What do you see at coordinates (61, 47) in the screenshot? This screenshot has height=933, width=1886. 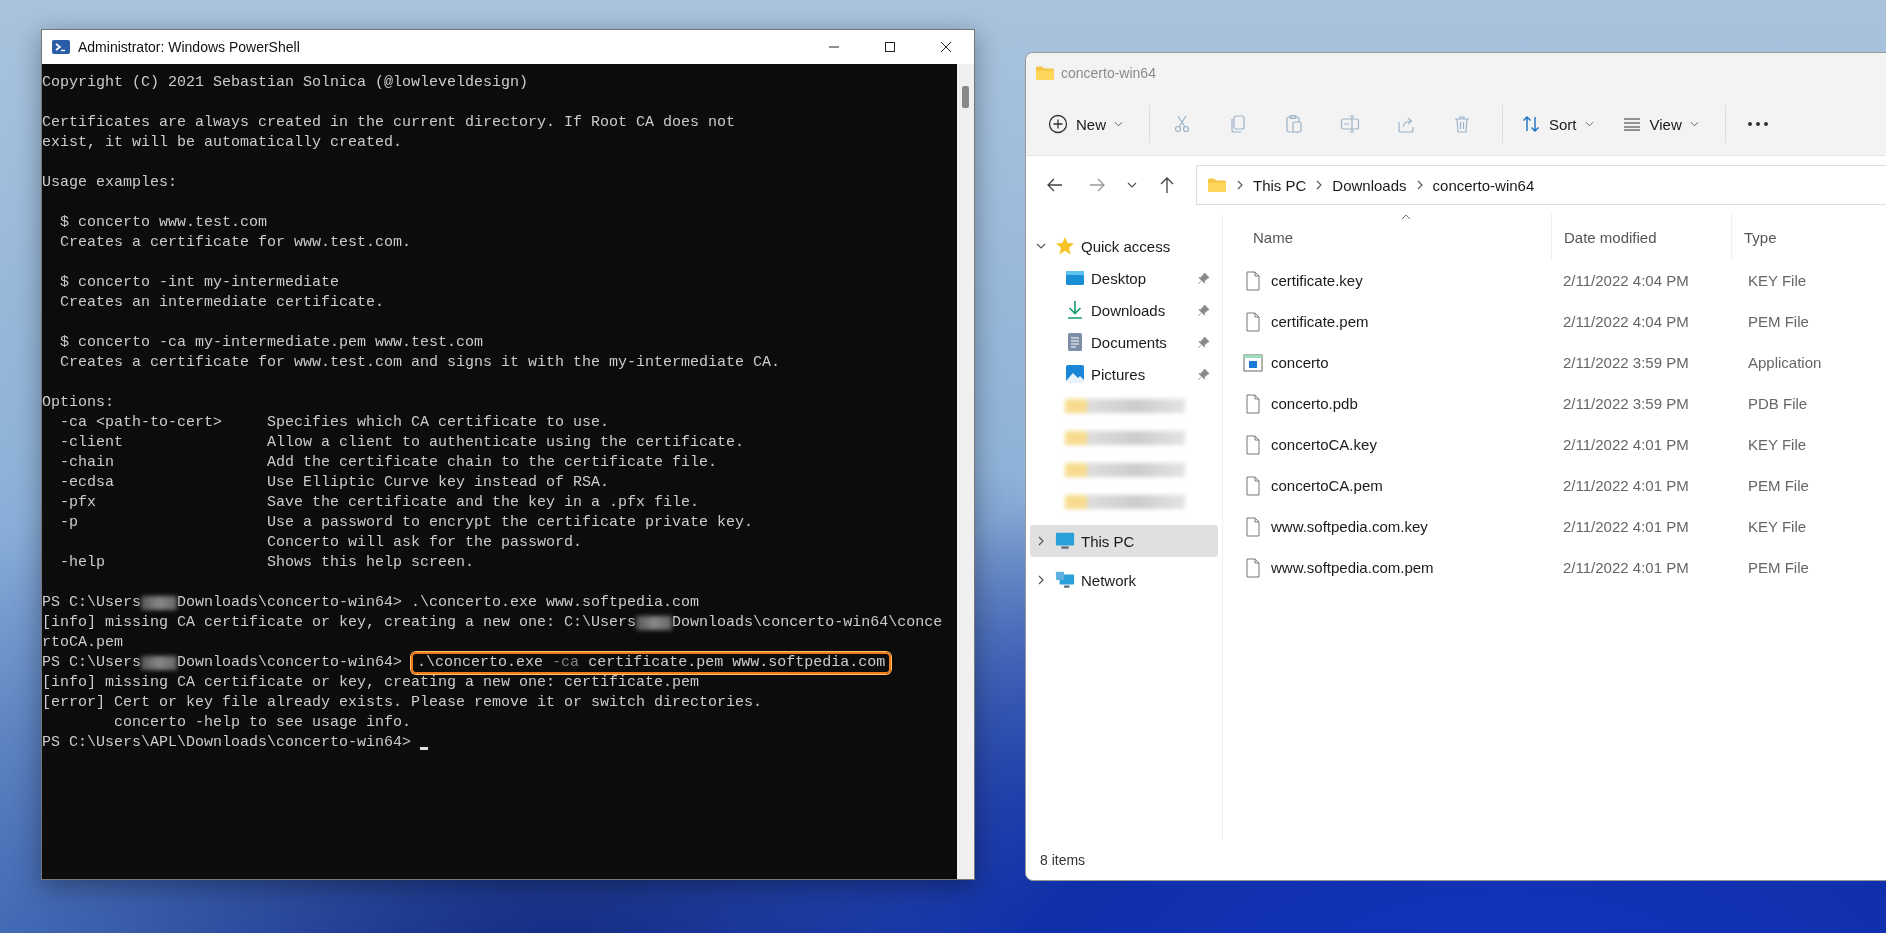 I see `powershell-icon` at bounding box center [61, 47].